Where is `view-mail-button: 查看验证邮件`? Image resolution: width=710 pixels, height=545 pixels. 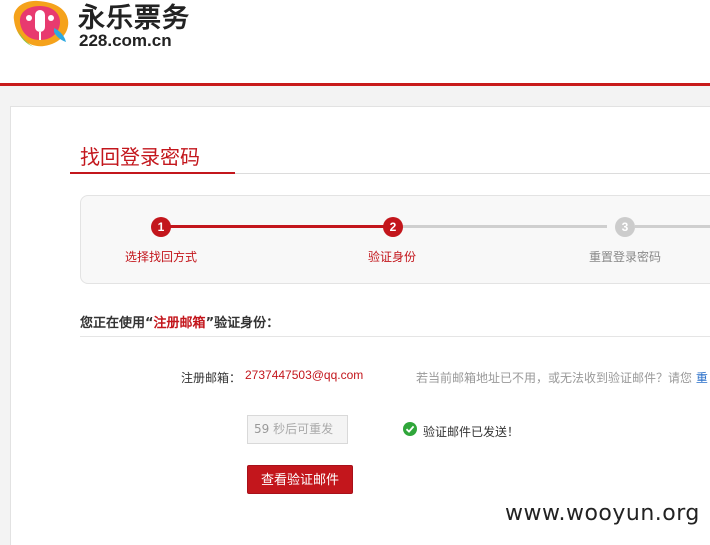 view-mail-button: 查看验证邮件 is located at coordinates (300, 479).